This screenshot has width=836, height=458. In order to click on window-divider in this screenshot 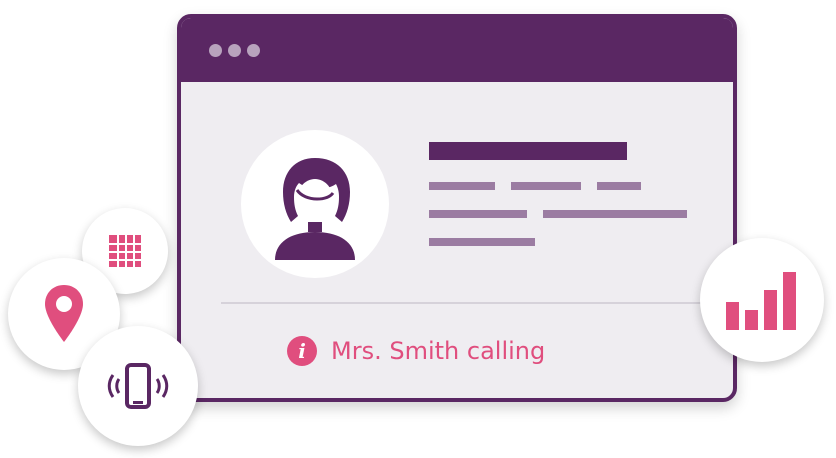, I will do `click(467, 303)`.